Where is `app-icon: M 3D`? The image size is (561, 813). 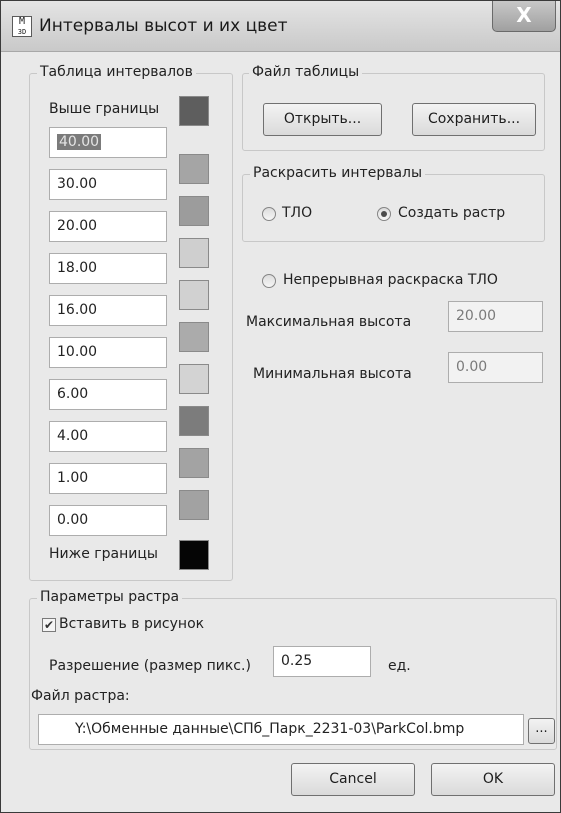 app-icon: M 3D is located at coordinates (22, 26).